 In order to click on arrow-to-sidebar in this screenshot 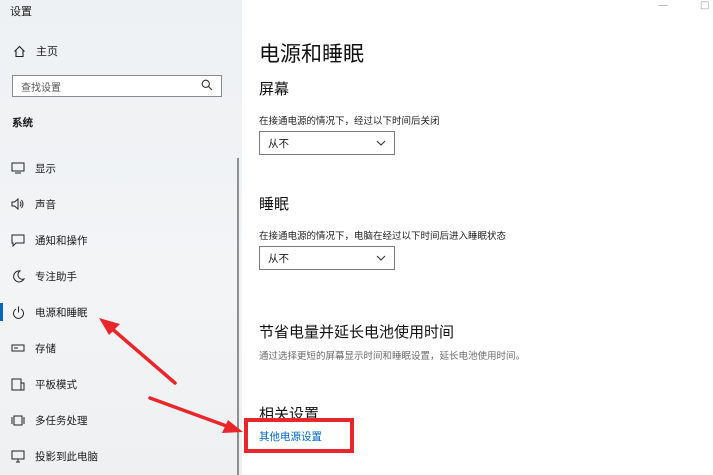, I will do `click(138, 351)`.